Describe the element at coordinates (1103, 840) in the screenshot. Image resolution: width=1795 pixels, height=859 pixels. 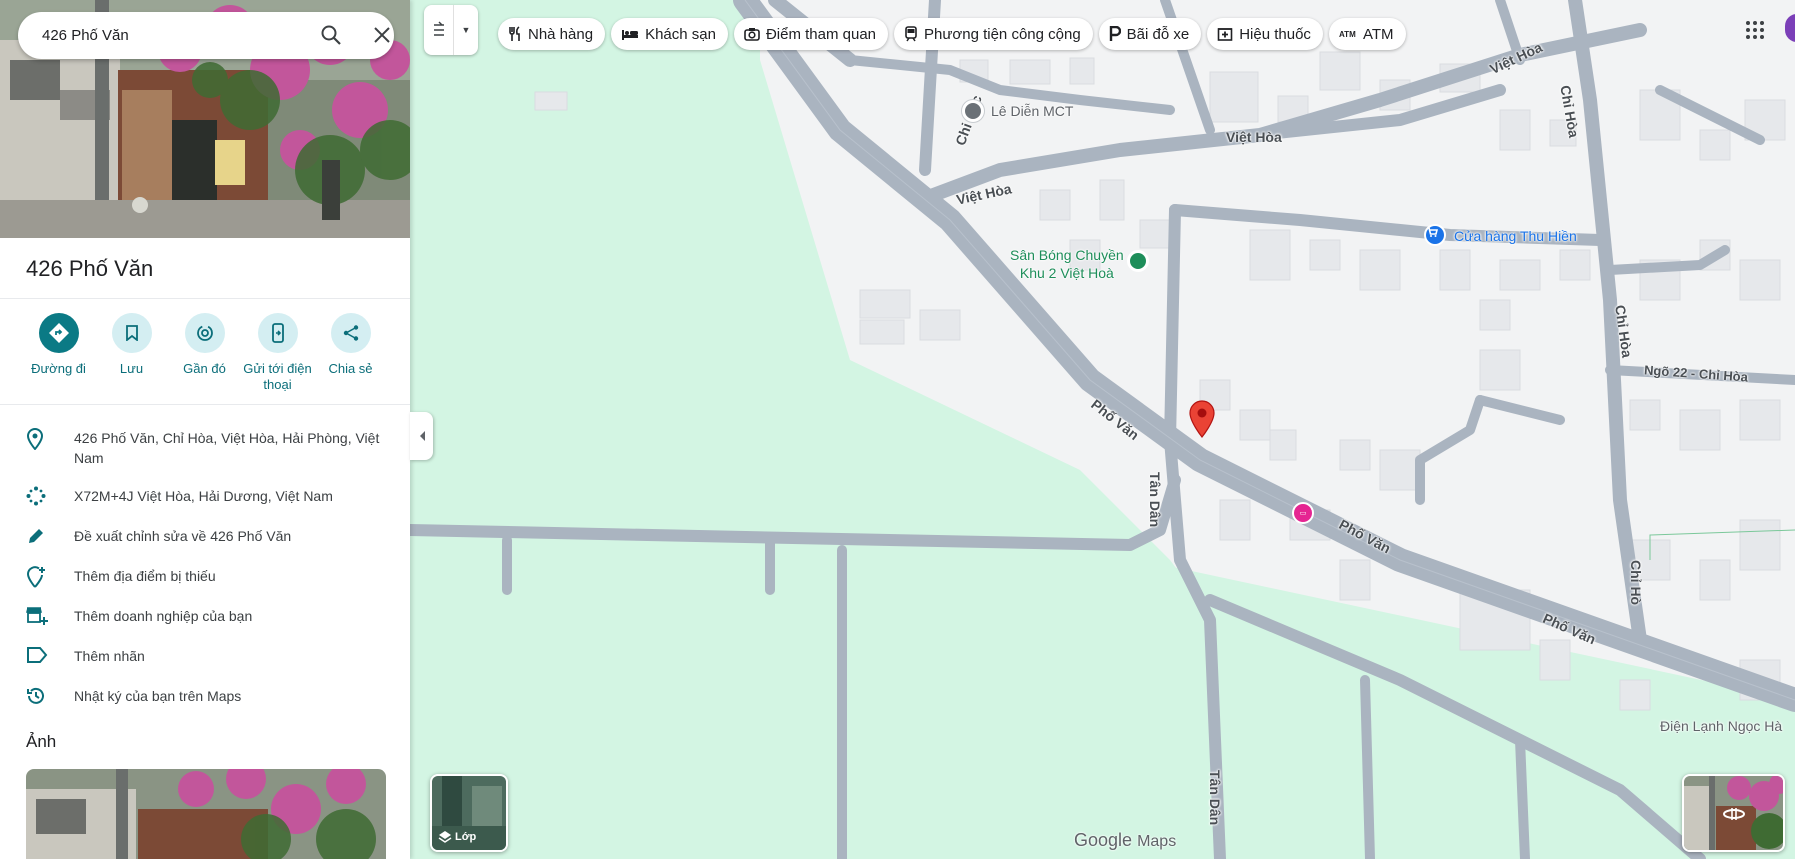
I see `logo-google-text: Google` at that location.